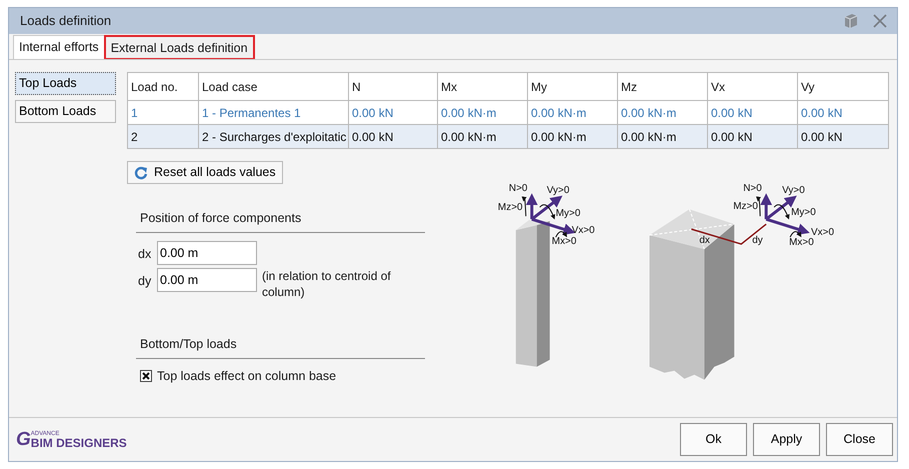 The image size is (909, 469). Describe the element at coordinates (65, 83) in the screenshot. I see `sidebar-item: Top Loads` at that location.